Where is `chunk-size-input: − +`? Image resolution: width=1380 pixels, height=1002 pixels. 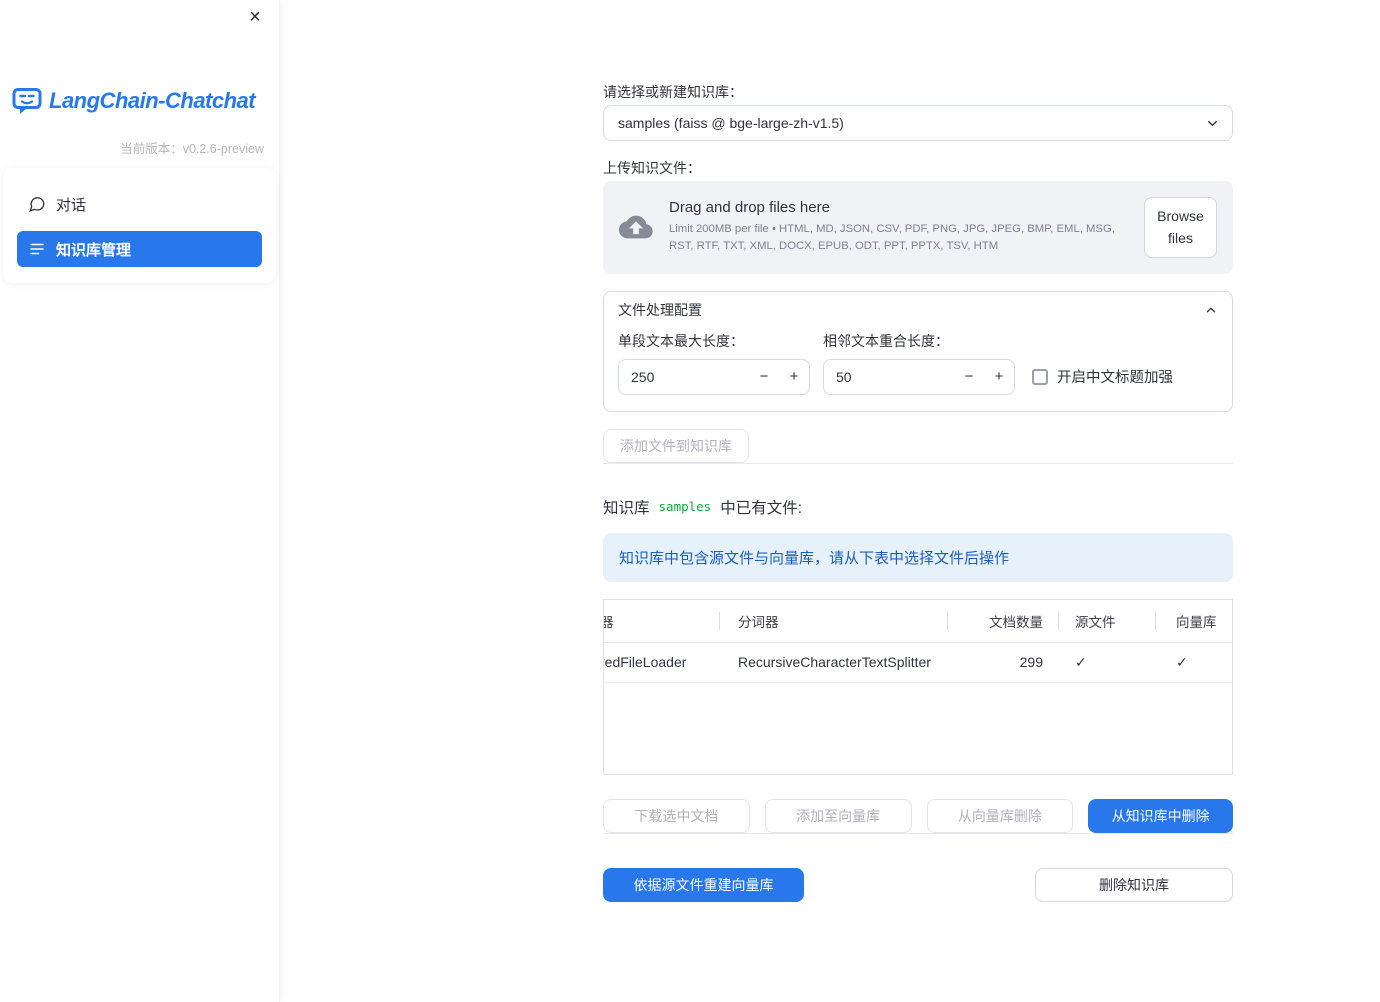 chunk-size-input: − + is located at coordinates (714, 376).